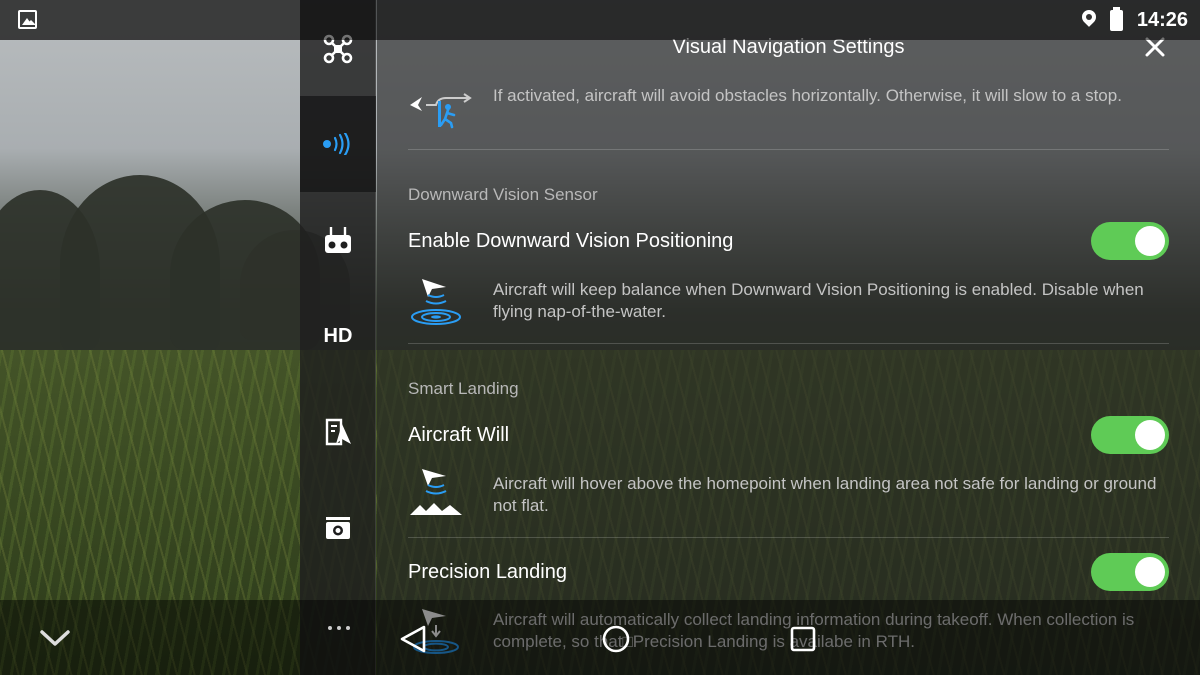  I want to click on obstacle-avoidance-icon, so click(441, 111).